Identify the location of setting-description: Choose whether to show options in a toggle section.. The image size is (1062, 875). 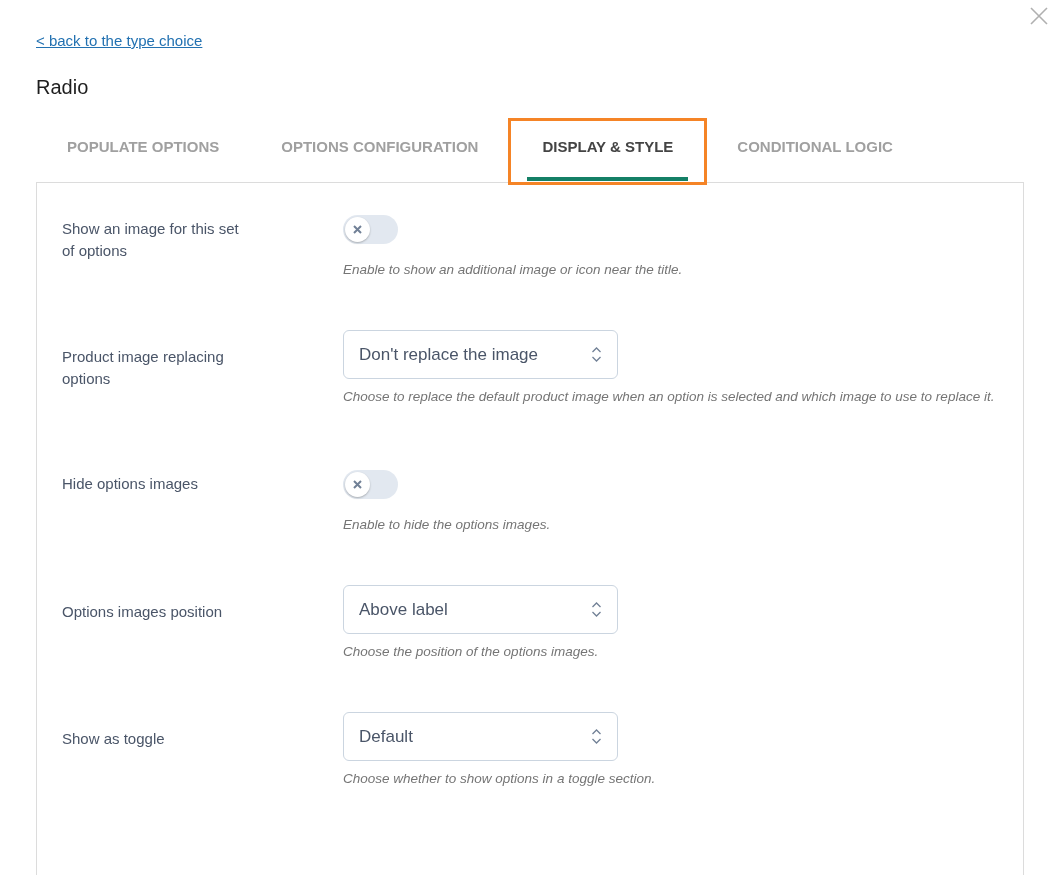
(500, 779).